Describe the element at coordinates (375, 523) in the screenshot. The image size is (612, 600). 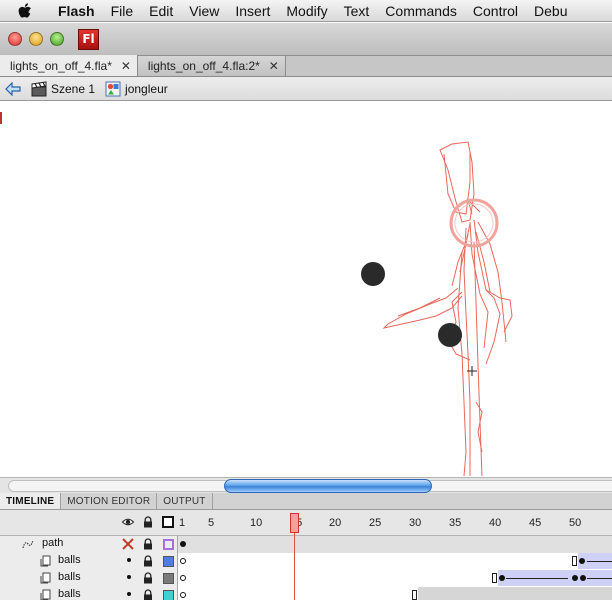
I see `ruler-label: 25` at that location.